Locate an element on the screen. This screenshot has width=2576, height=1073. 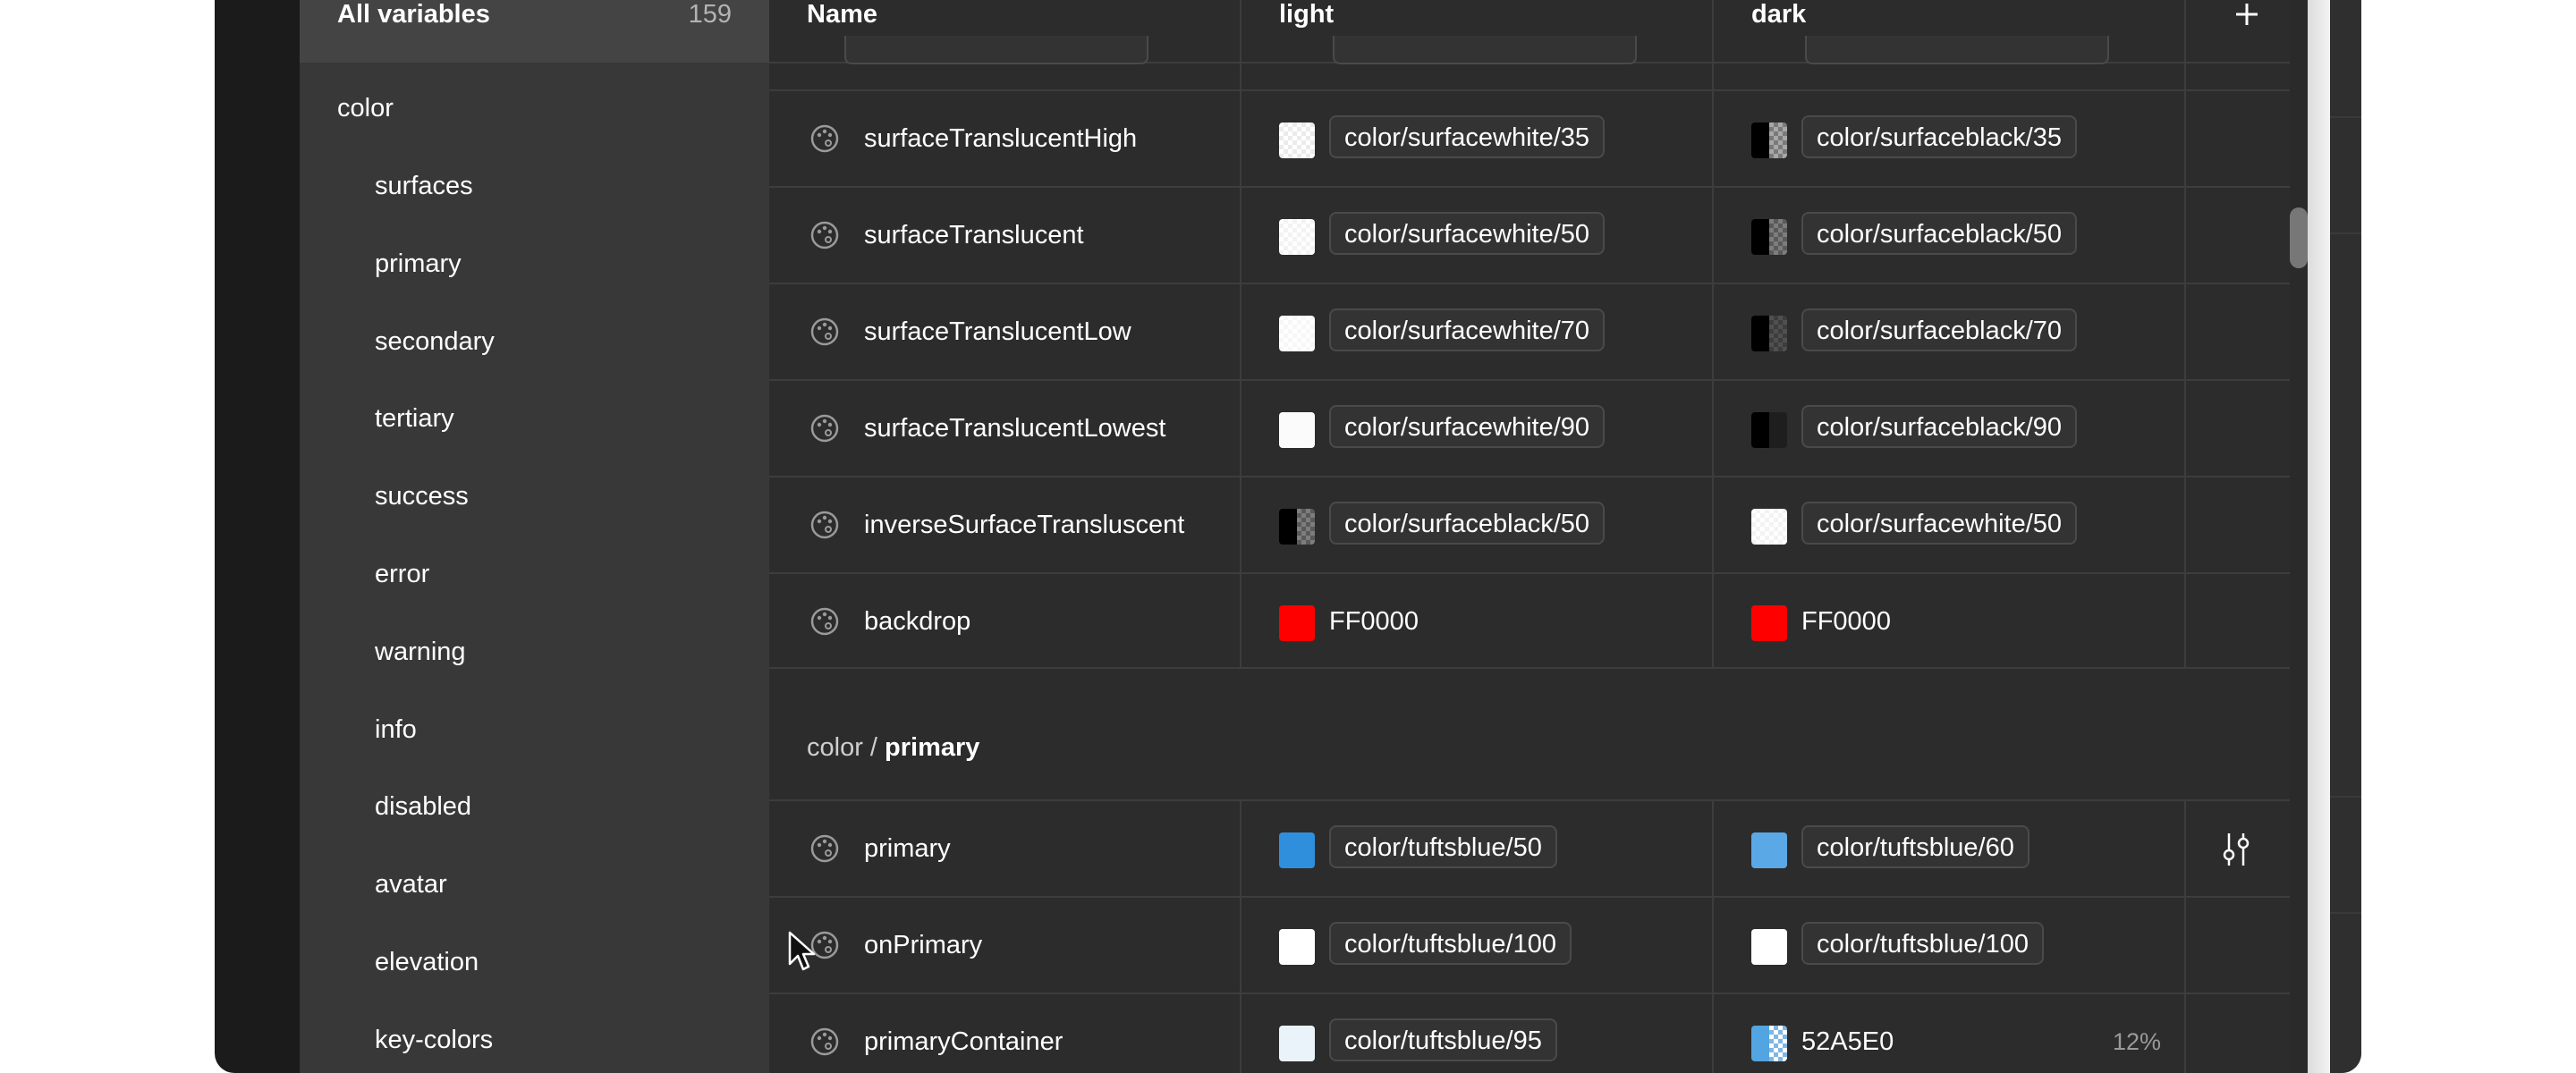
group-title-prefix: color is located at coordinates (835, 747).